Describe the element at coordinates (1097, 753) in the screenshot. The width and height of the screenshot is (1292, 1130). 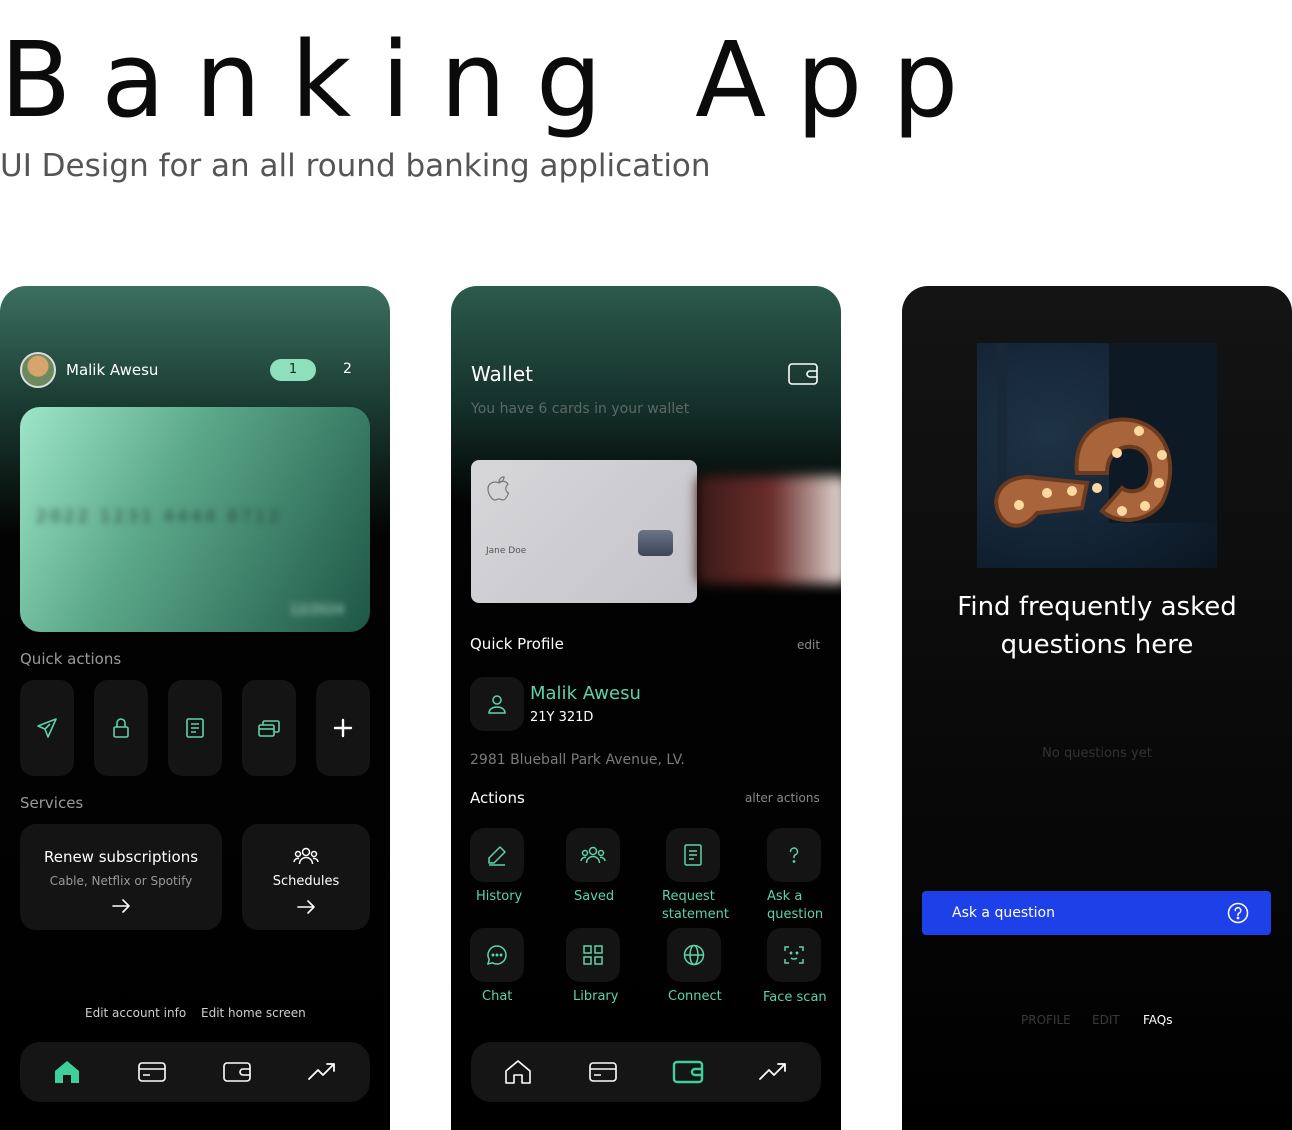
I see `empty-state-text: No questions yet` at that location.